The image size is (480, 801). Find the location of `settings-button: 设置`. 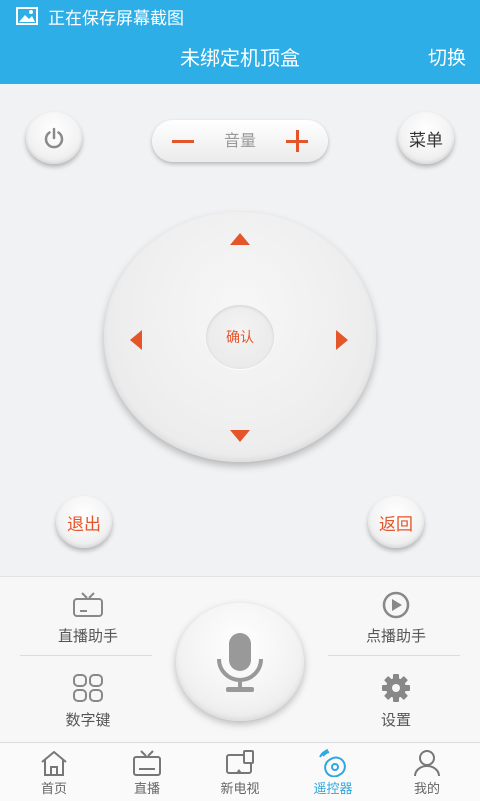

settings-button: 设置 is located at coordinates (396, 701).